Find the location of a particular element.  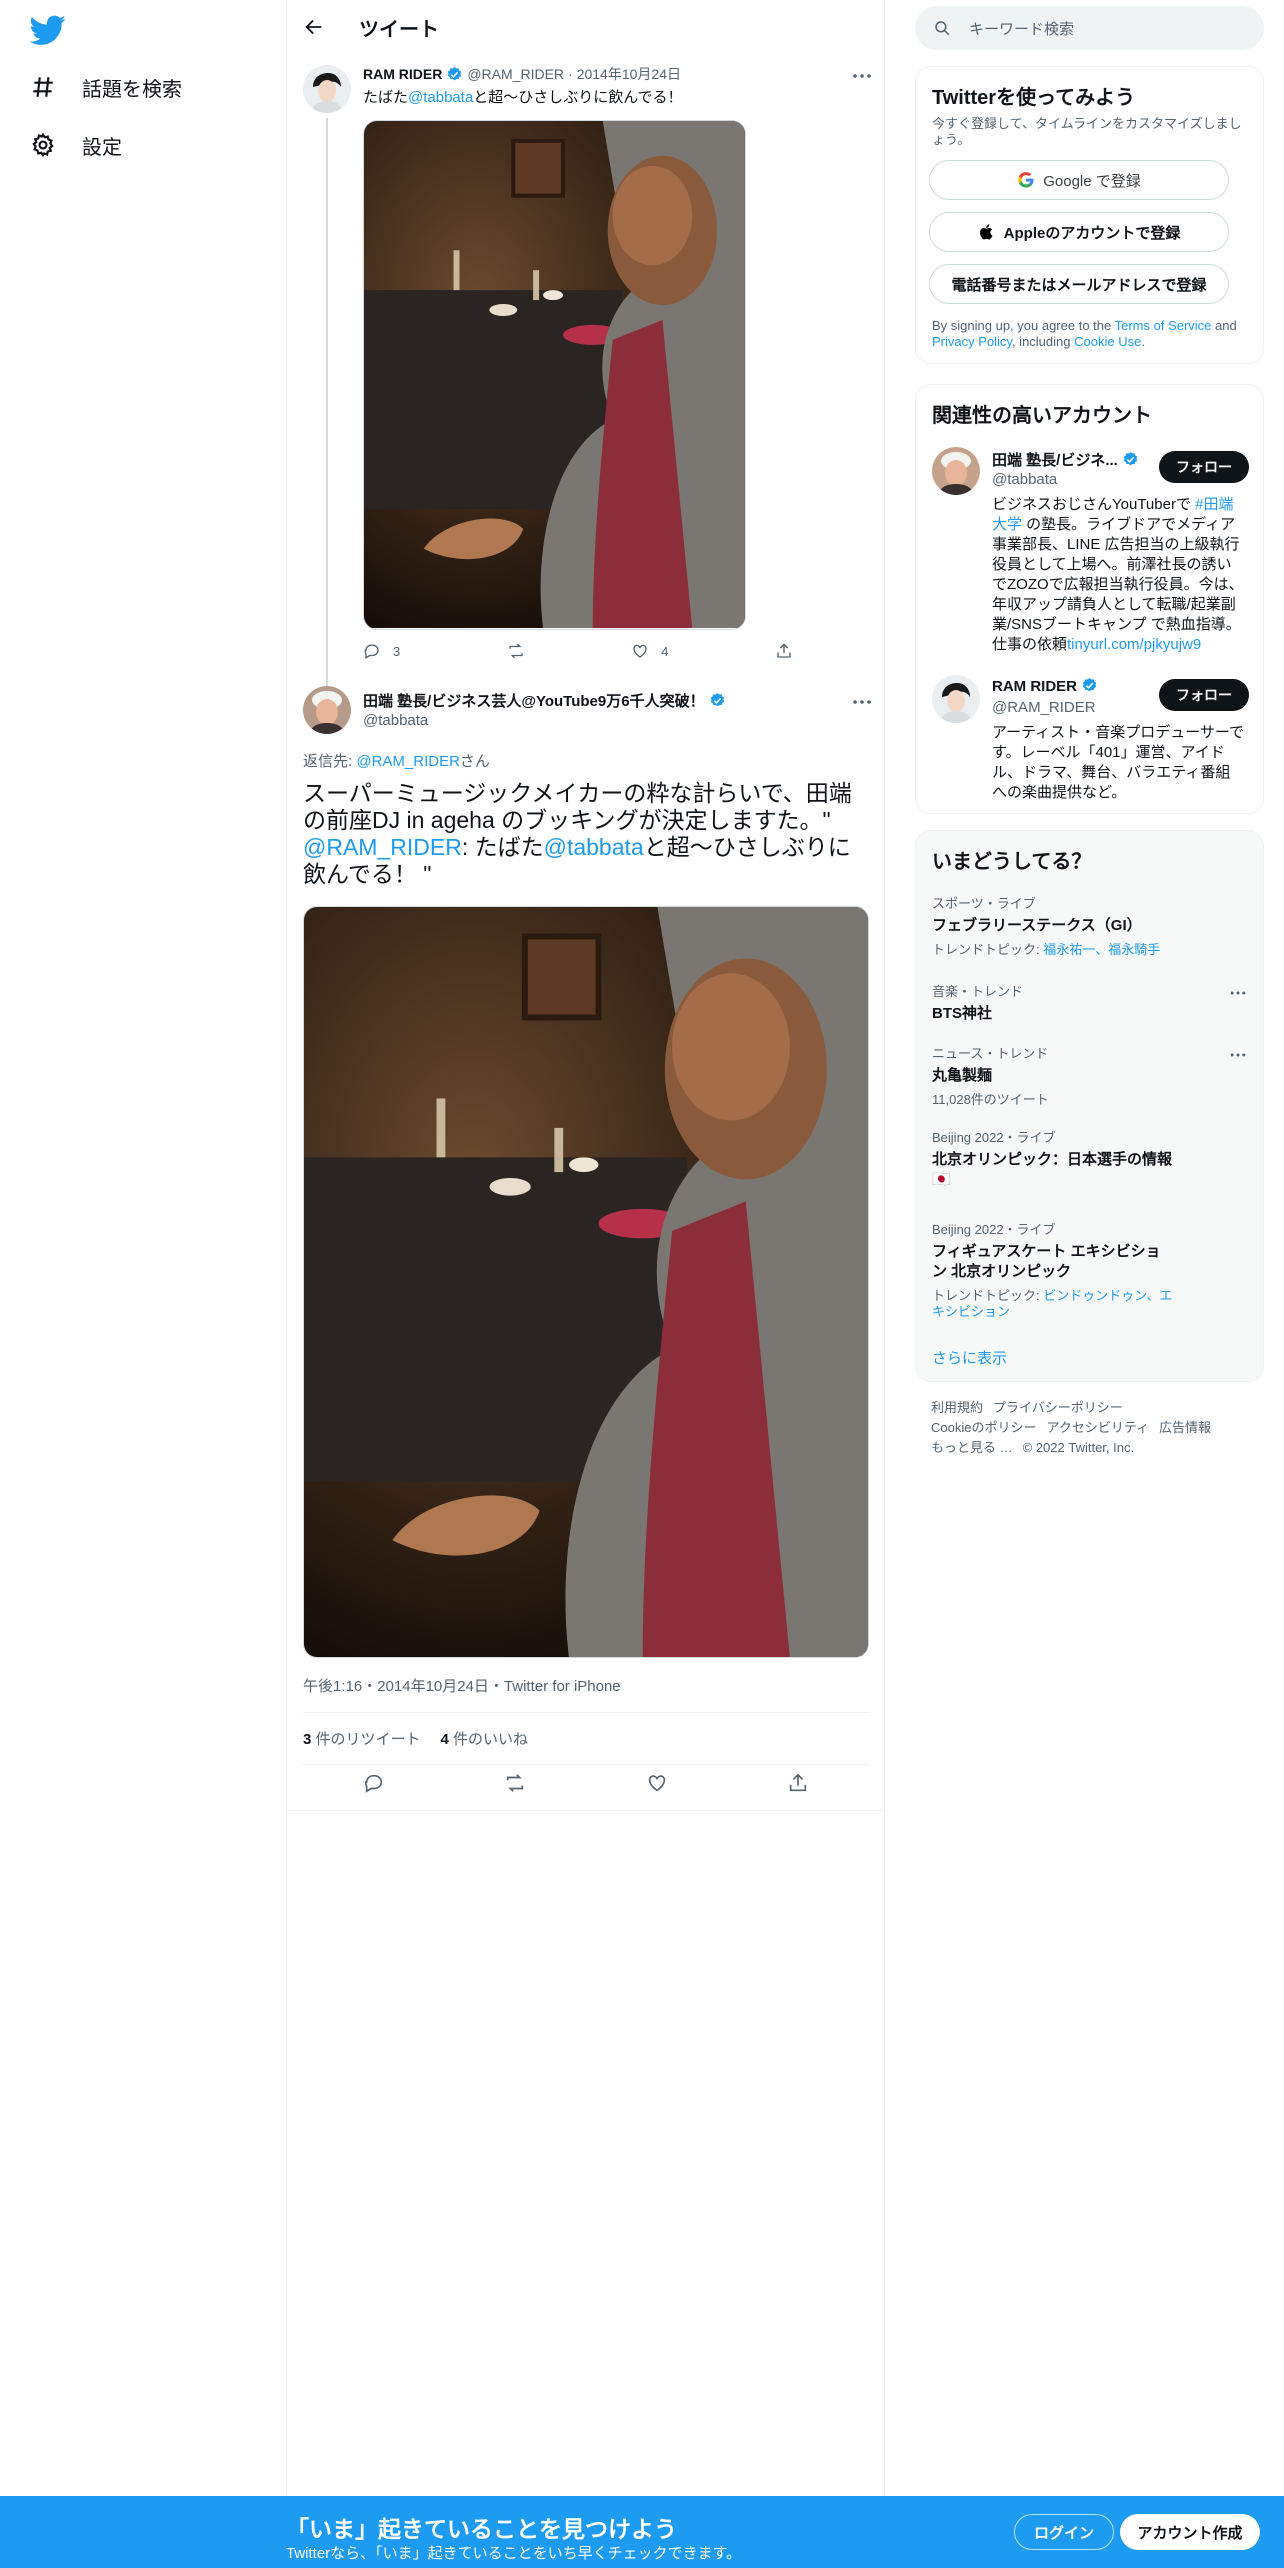

phone-email-signup-button: 電話番号またはメールアドレスで登録 is located at coordinates (1079, 284).